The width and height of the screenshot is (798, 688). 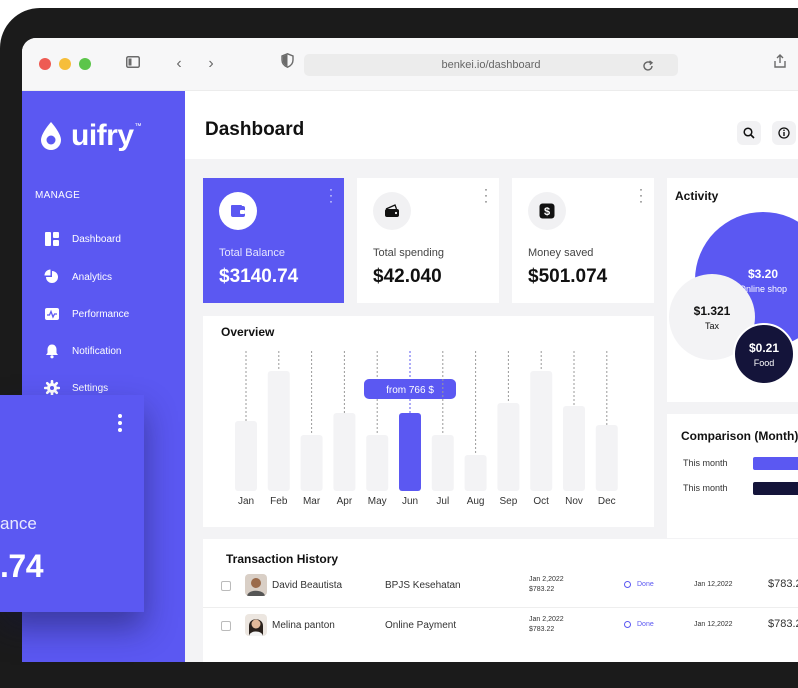 I want to click on bar-jun, so click(x=410, y=452).